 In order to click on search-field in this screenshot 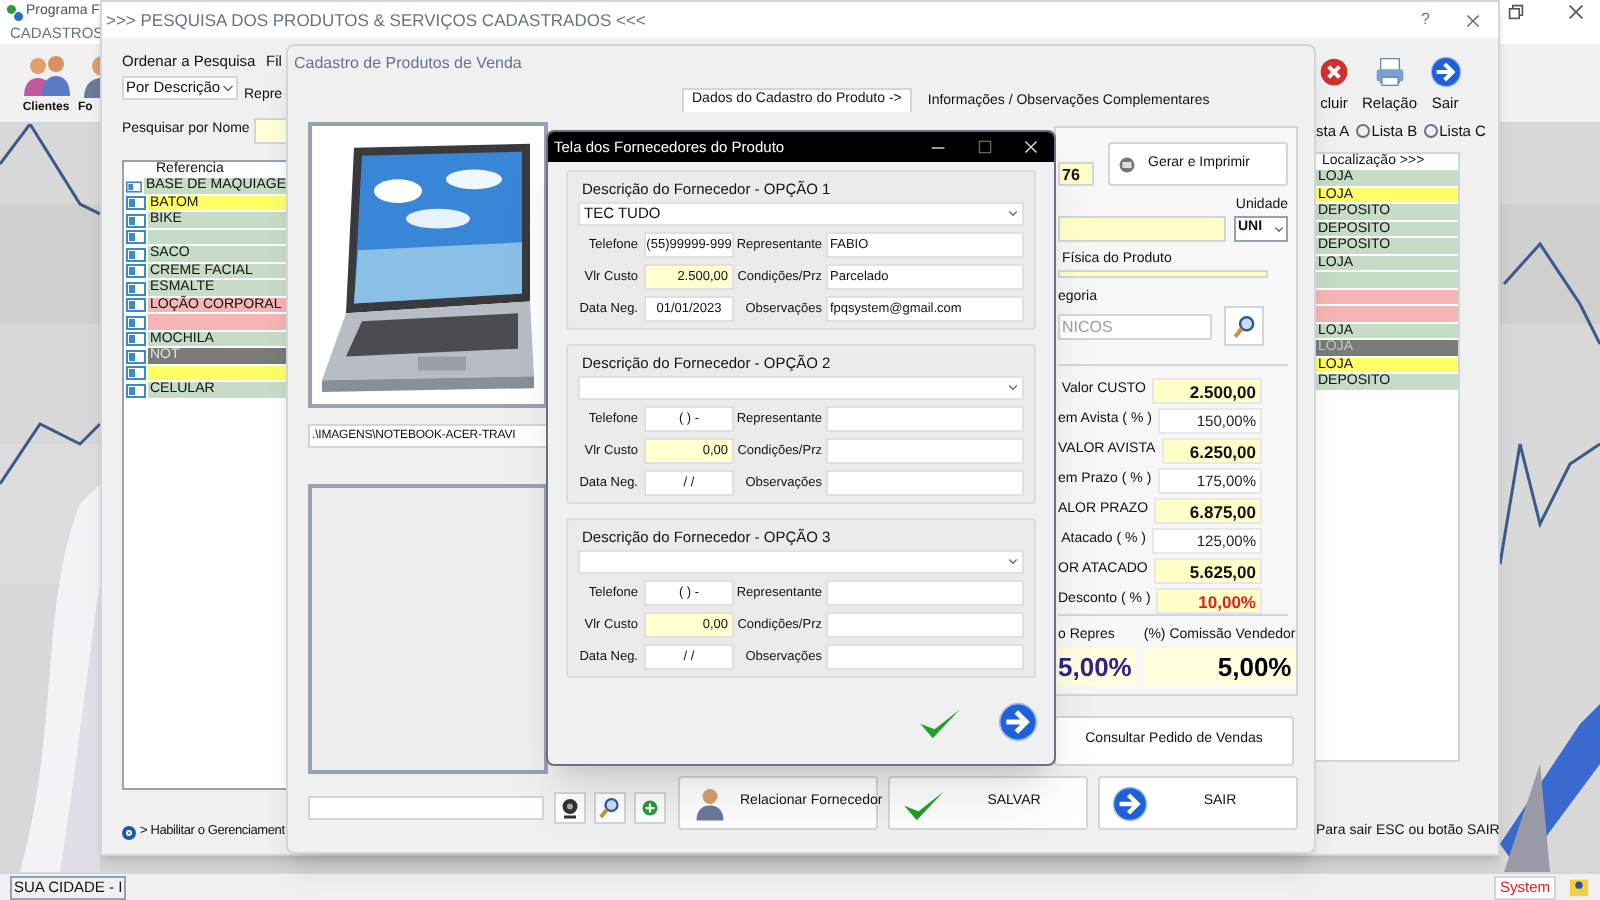, I will do `click(270, 131)`.